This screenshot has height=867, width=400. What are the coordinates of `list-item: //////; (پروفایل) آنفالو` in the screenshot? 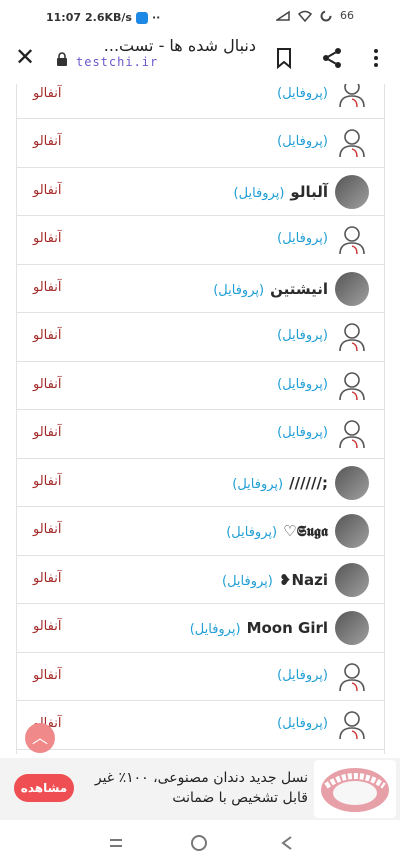 It's located at (200, 483).